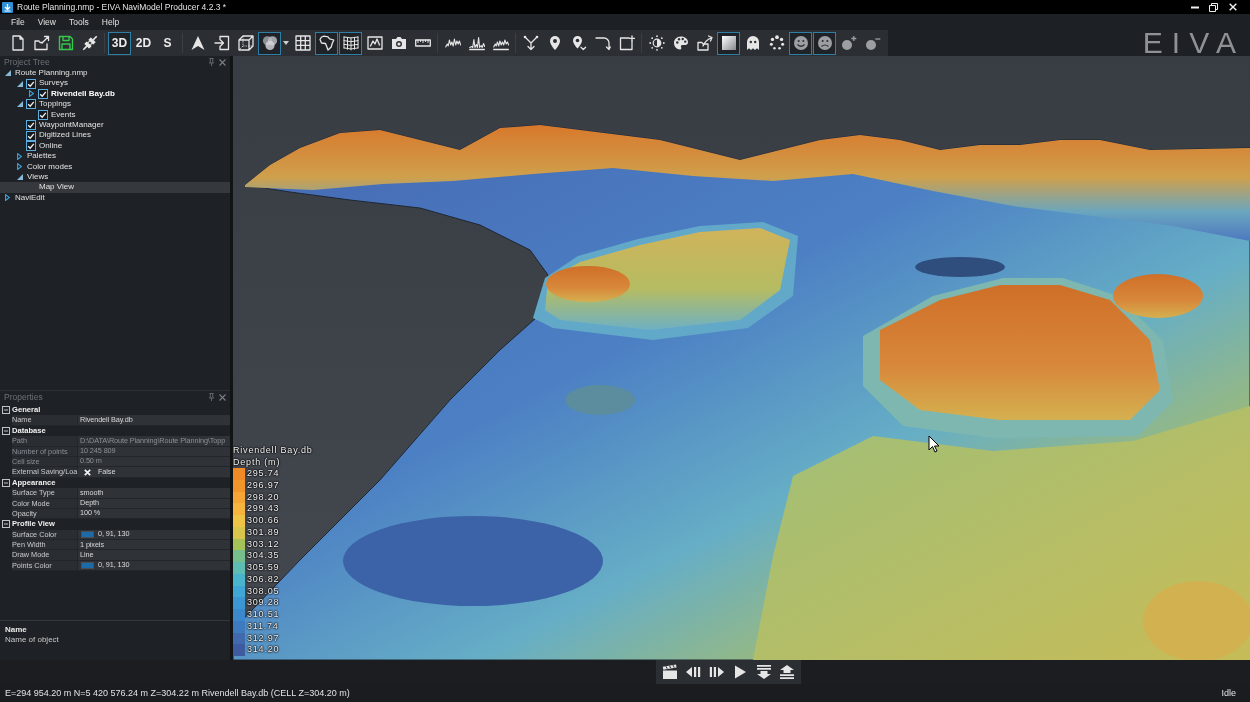  What do you see at coordinates (7, 7) in the screenshot?
I see `app-icon` at bounding box center [7, 7].